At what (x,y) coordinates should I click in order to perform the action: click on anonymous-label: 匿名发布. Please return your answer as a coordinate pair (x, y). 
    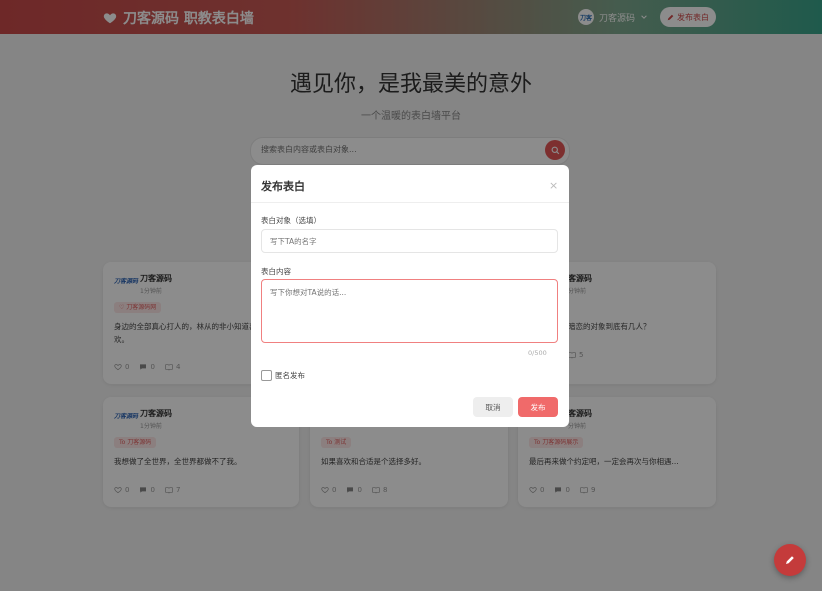
    Looking at the image, I should click on (290, 375).